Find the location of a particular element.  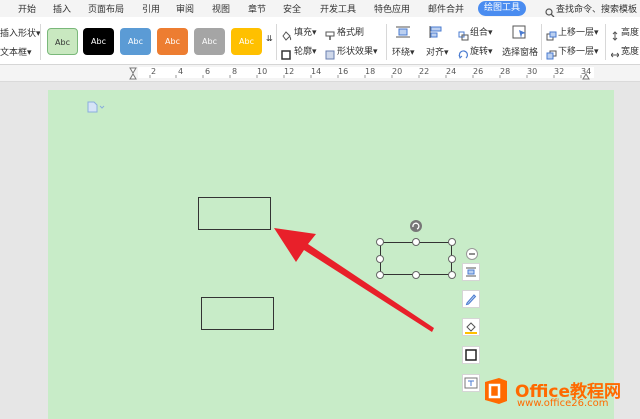

red-annotation-arrow is located at coordinates (354, 280).